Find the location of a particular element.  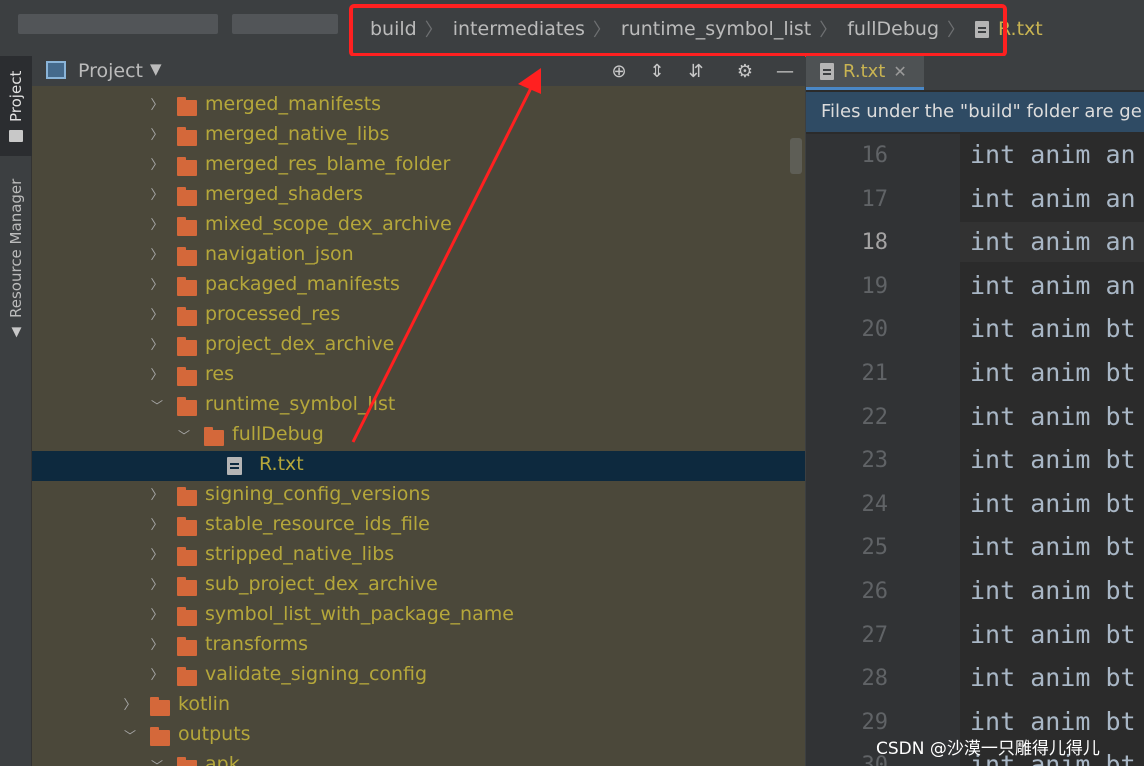

tree-folder-row: kotlin is located at coordinates (418, 706).